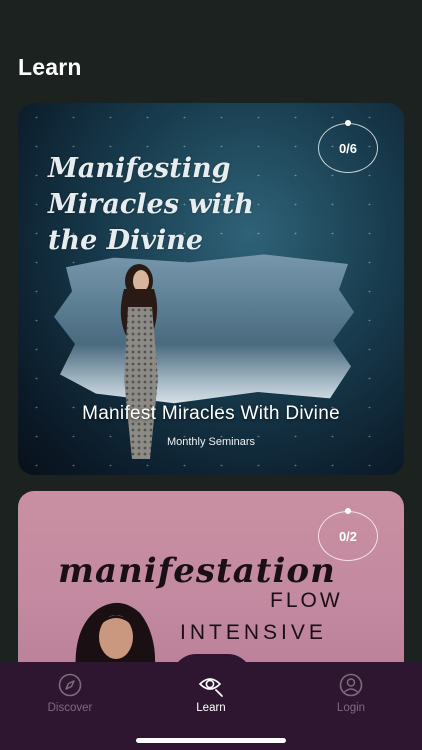 The image size is (422, 750). Describe the element at coordinates (126, 240) in the screenshot. I see `artwork-text-line-3: the Divine` at that location.